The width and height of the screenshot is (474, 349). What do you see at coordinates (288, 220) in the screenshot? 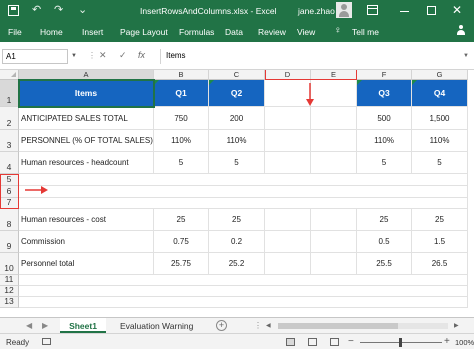
I see `cell-d8` at bounding box center [288, 220].